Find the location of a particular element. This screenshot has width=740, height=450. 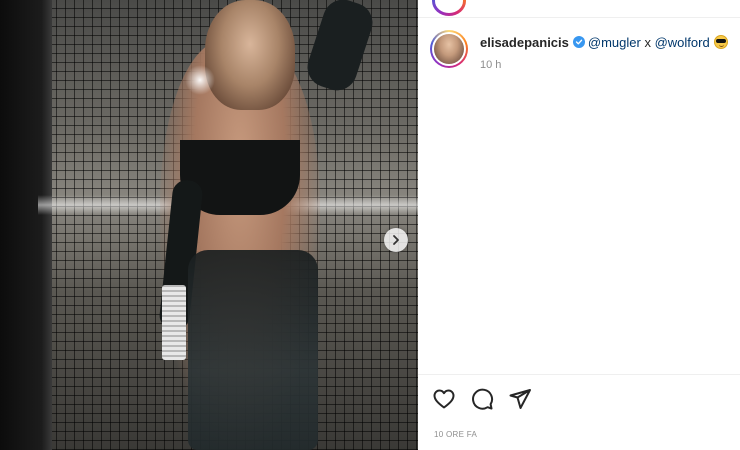

comment-button is located at coordinates (482, 399).